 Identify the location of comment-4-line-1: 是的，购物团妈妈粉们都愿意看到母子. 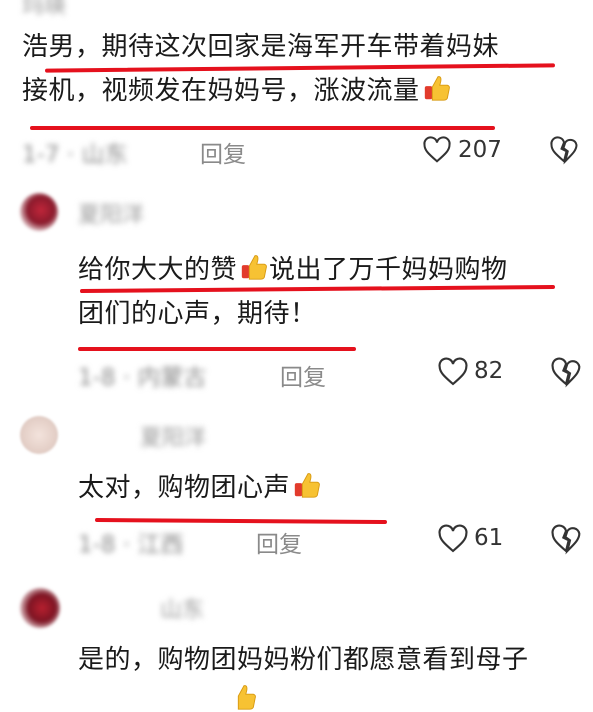
(303, 660).